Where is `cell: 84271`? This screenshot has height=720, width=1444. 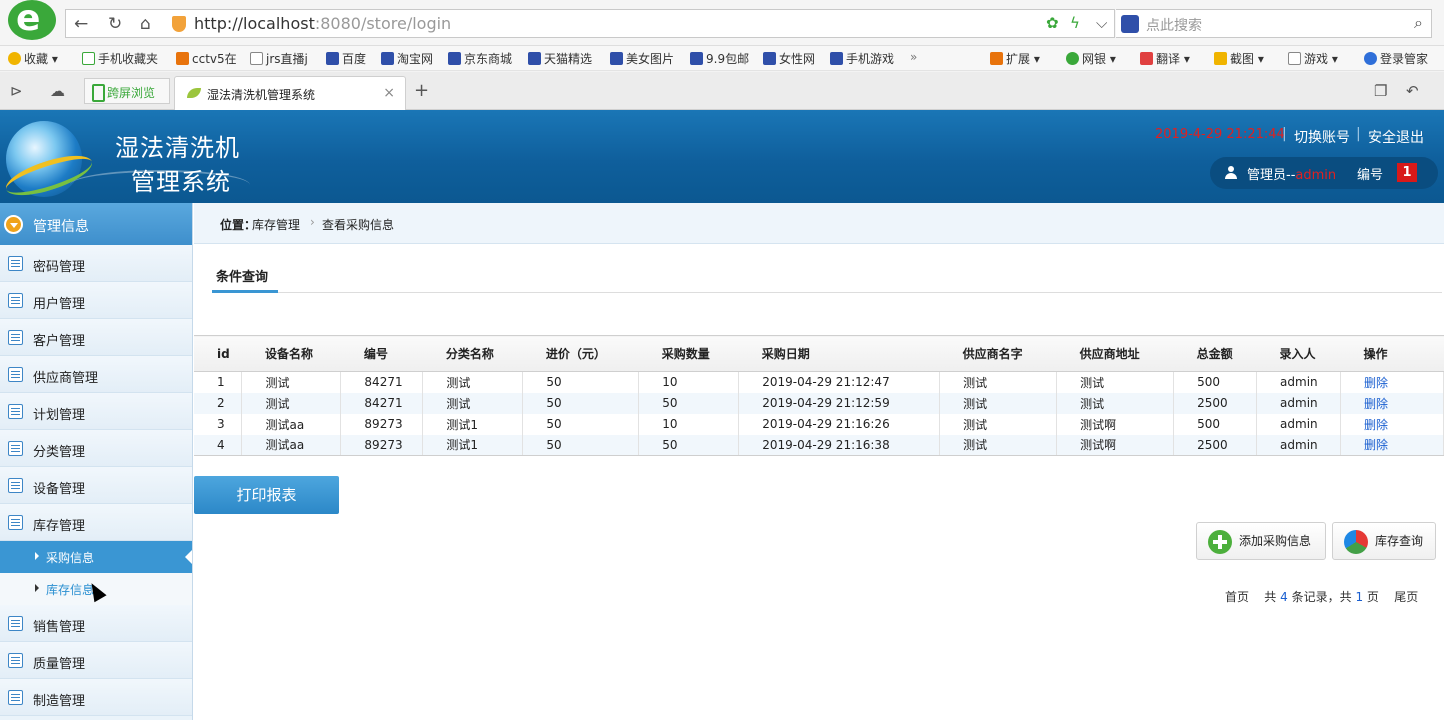
cell: 84271 is located at coordinates (382, 403).